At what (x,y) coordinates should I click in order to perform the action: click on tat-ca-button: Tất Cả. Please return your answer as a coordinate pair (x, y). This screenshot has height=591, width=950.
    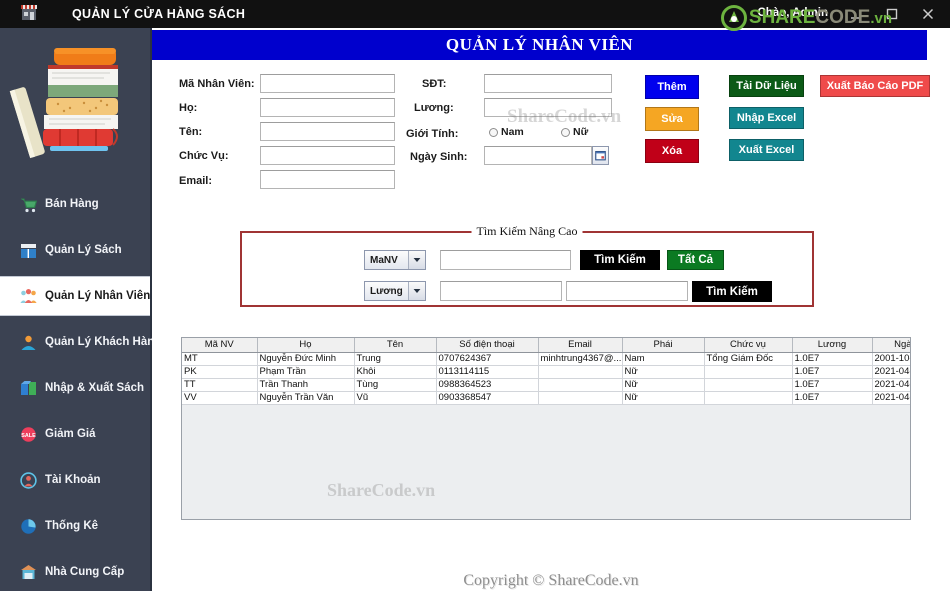
    Looking at the image, I should click on (695, 260).